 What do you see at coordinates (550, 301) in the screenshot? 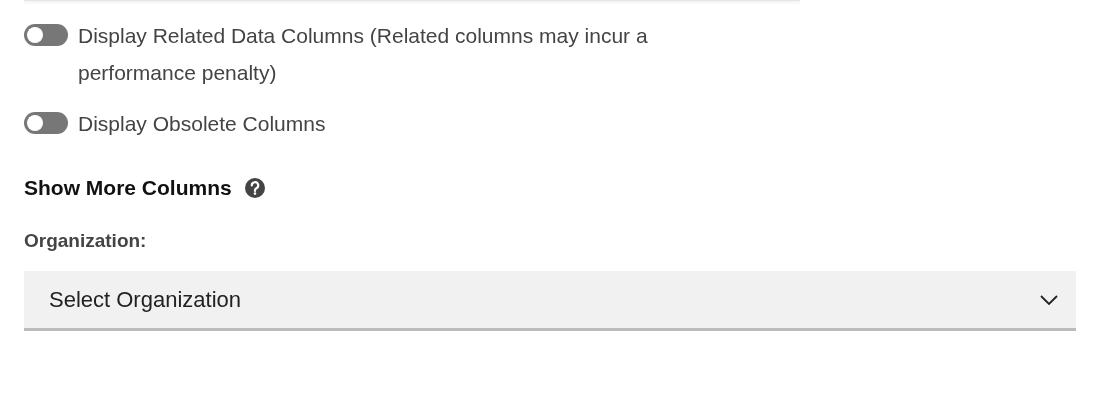
I see `organization-select: Select Organization` at bounding box center [550, 301].